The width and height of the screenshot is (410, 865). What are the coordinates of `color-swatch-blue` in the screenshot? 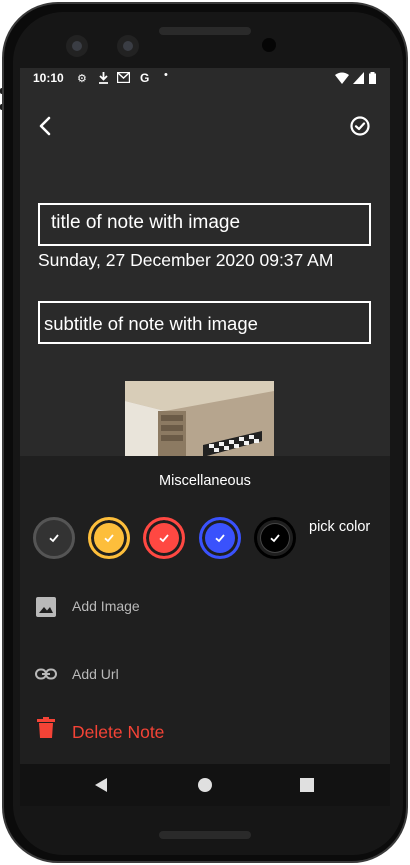 It's located at (220, 538).